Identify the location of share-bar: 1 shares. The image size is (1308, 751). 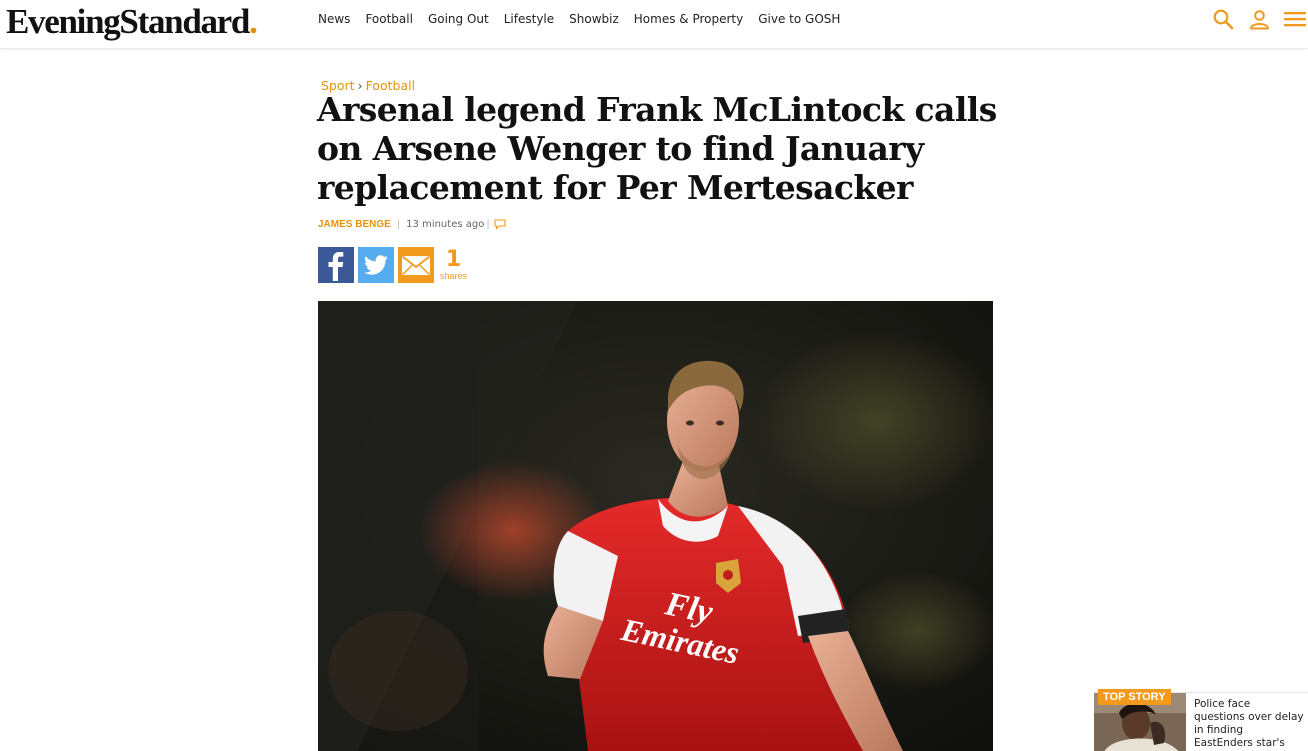
(392, 265).